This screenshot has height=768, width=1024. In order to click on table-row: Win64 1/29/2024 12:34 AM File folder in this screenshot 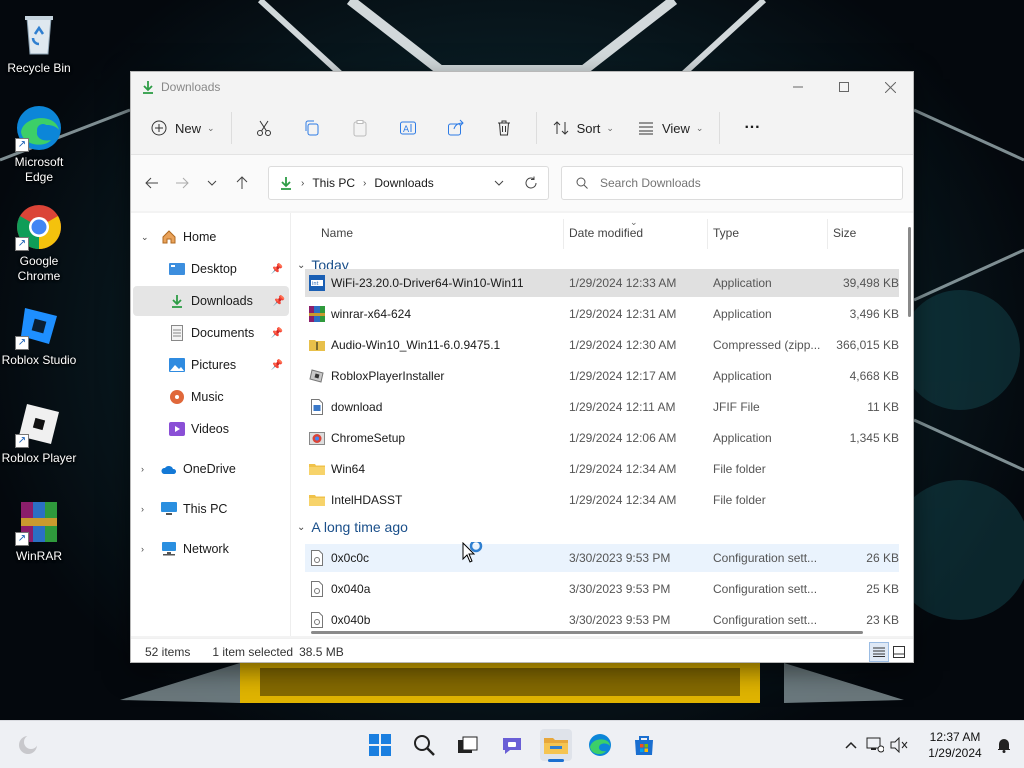, I will do `click(602, 469)`.